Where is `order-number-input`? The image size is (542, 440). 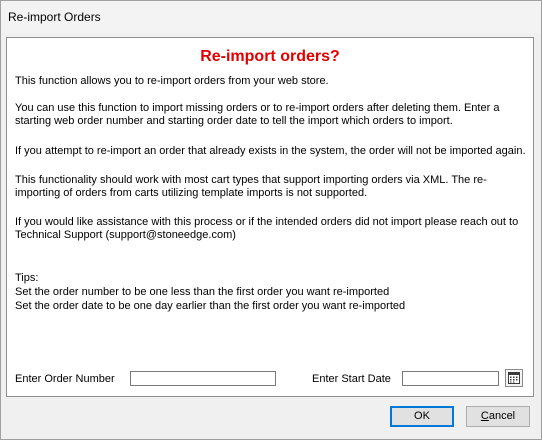
order-number-input is located at coordinates (203, 378).